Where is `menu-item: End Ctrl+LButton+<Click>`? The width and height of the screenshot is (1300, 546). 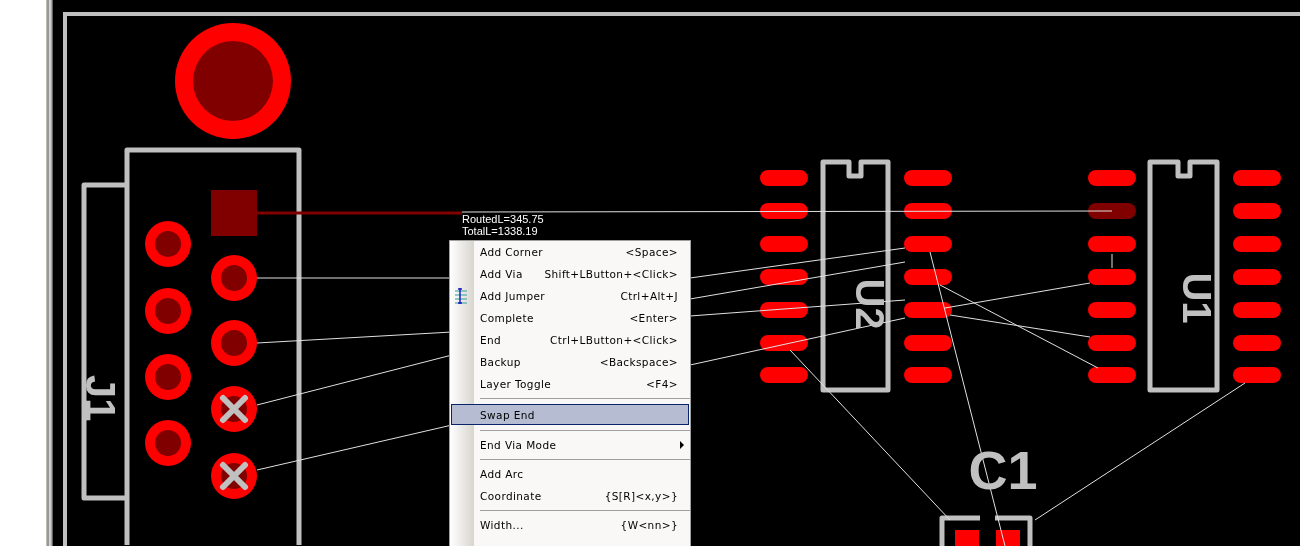
menu-item: End Ctrl+LButton+<Click> is located at coordinates (582, 340).